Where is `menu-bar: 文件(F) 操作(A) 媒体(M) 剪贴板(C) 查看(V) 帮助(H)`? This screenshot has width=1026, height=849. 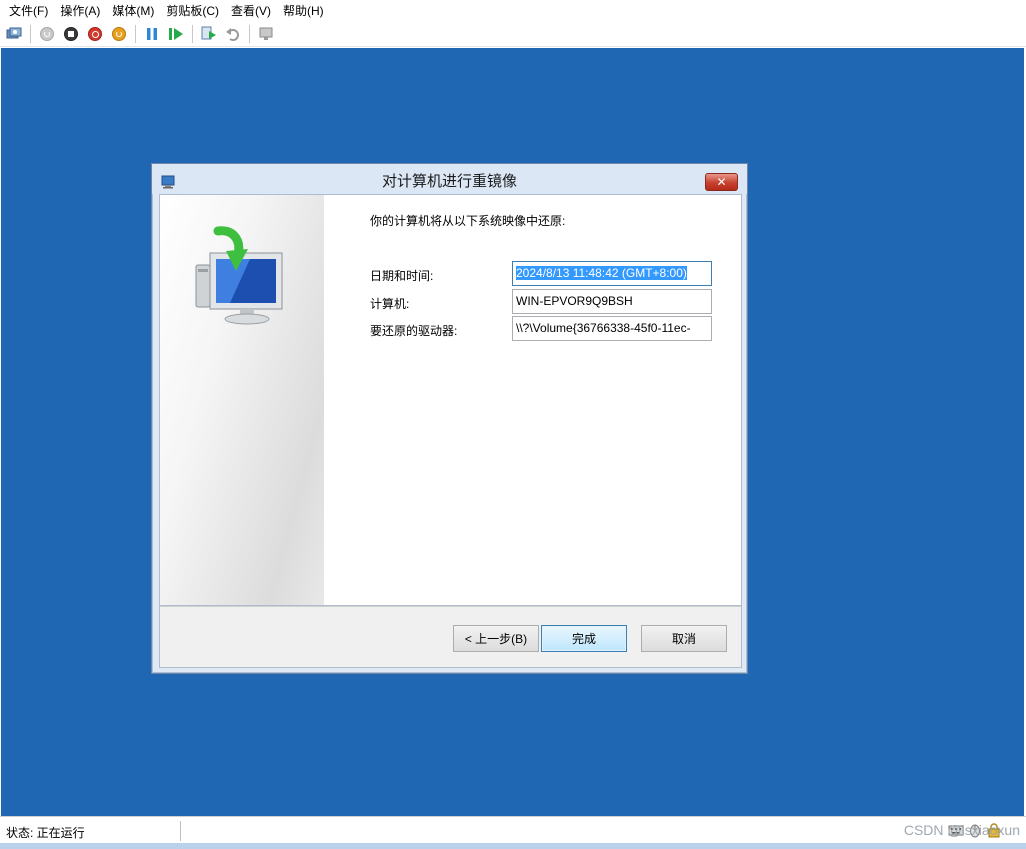
menu-bar: 文件(F) 操作(A) 媒体(M) 剪贴板(C) 查看(V) 帮助(H) is located at coordinates (513, 11).